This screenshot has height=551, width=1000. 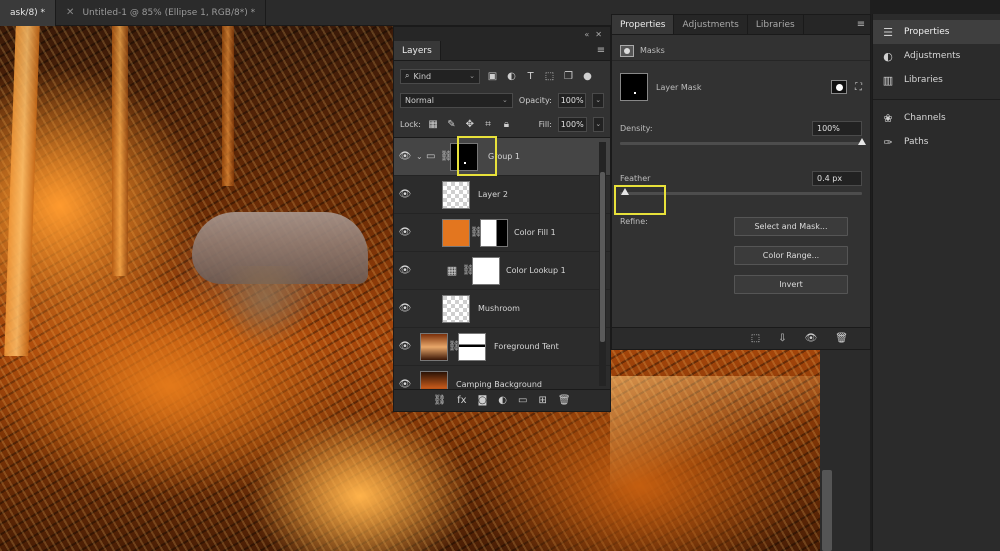 I want to click on mask-icon: ◙, so click(x=483, y=400).